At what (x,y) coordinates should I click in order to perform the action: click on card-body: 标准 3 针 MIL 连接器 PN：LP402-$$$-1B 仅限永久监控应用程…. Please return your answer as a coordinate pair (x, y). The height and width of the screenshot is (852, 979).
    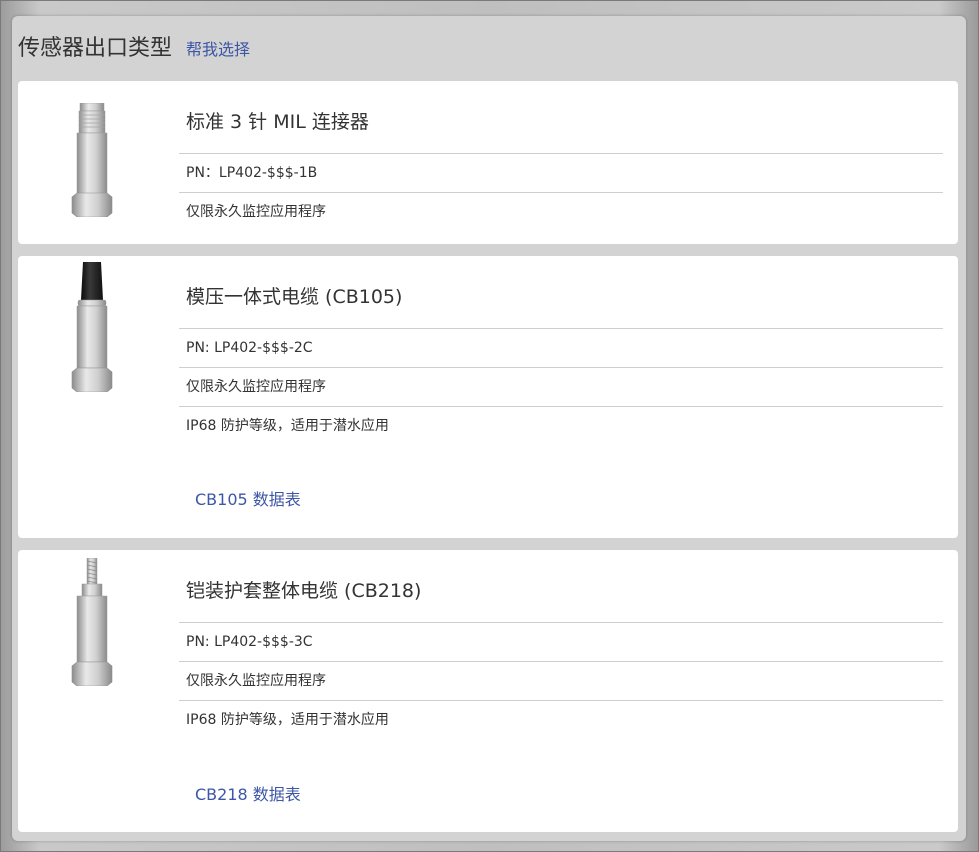
    Looking at the image, I should click on (561, 156).